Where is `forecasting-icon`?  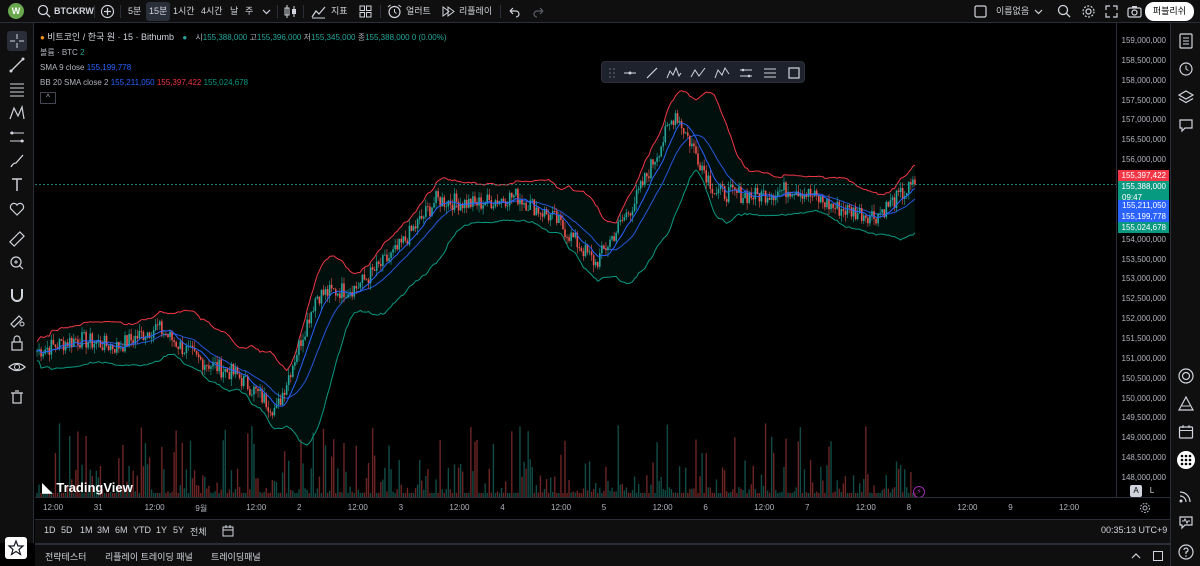
forecasting-icon is located at coordinates (17, 137).